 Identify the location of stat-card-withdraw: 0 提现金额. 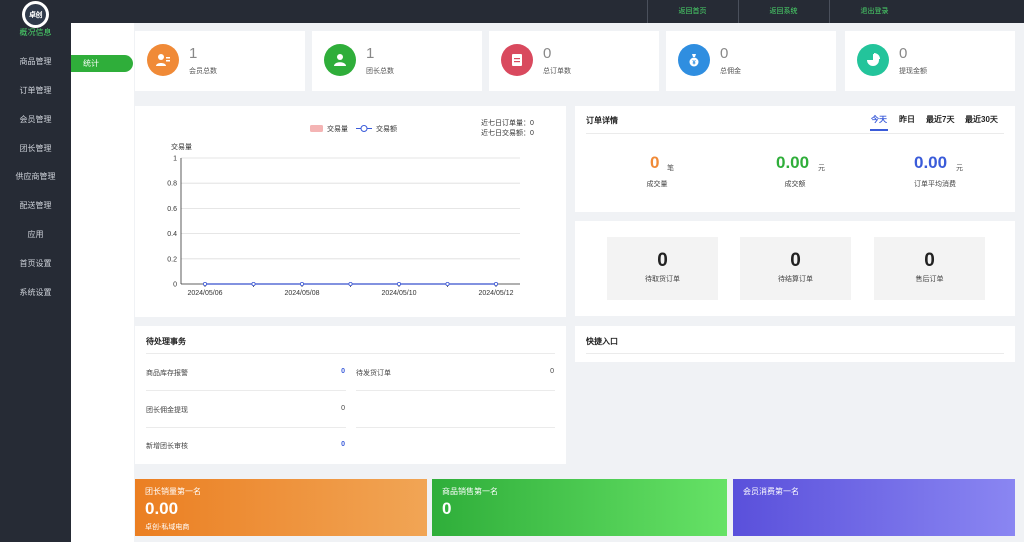
(930, 61).